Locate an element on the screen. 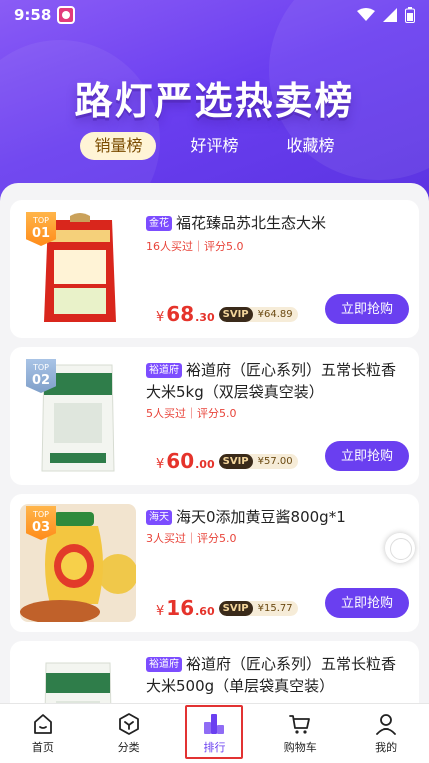  product-title: 裕道府 裕道府（匠心系列）五常长粒香大米500g（单层袋真空装） is located at coordinates (277, 675).